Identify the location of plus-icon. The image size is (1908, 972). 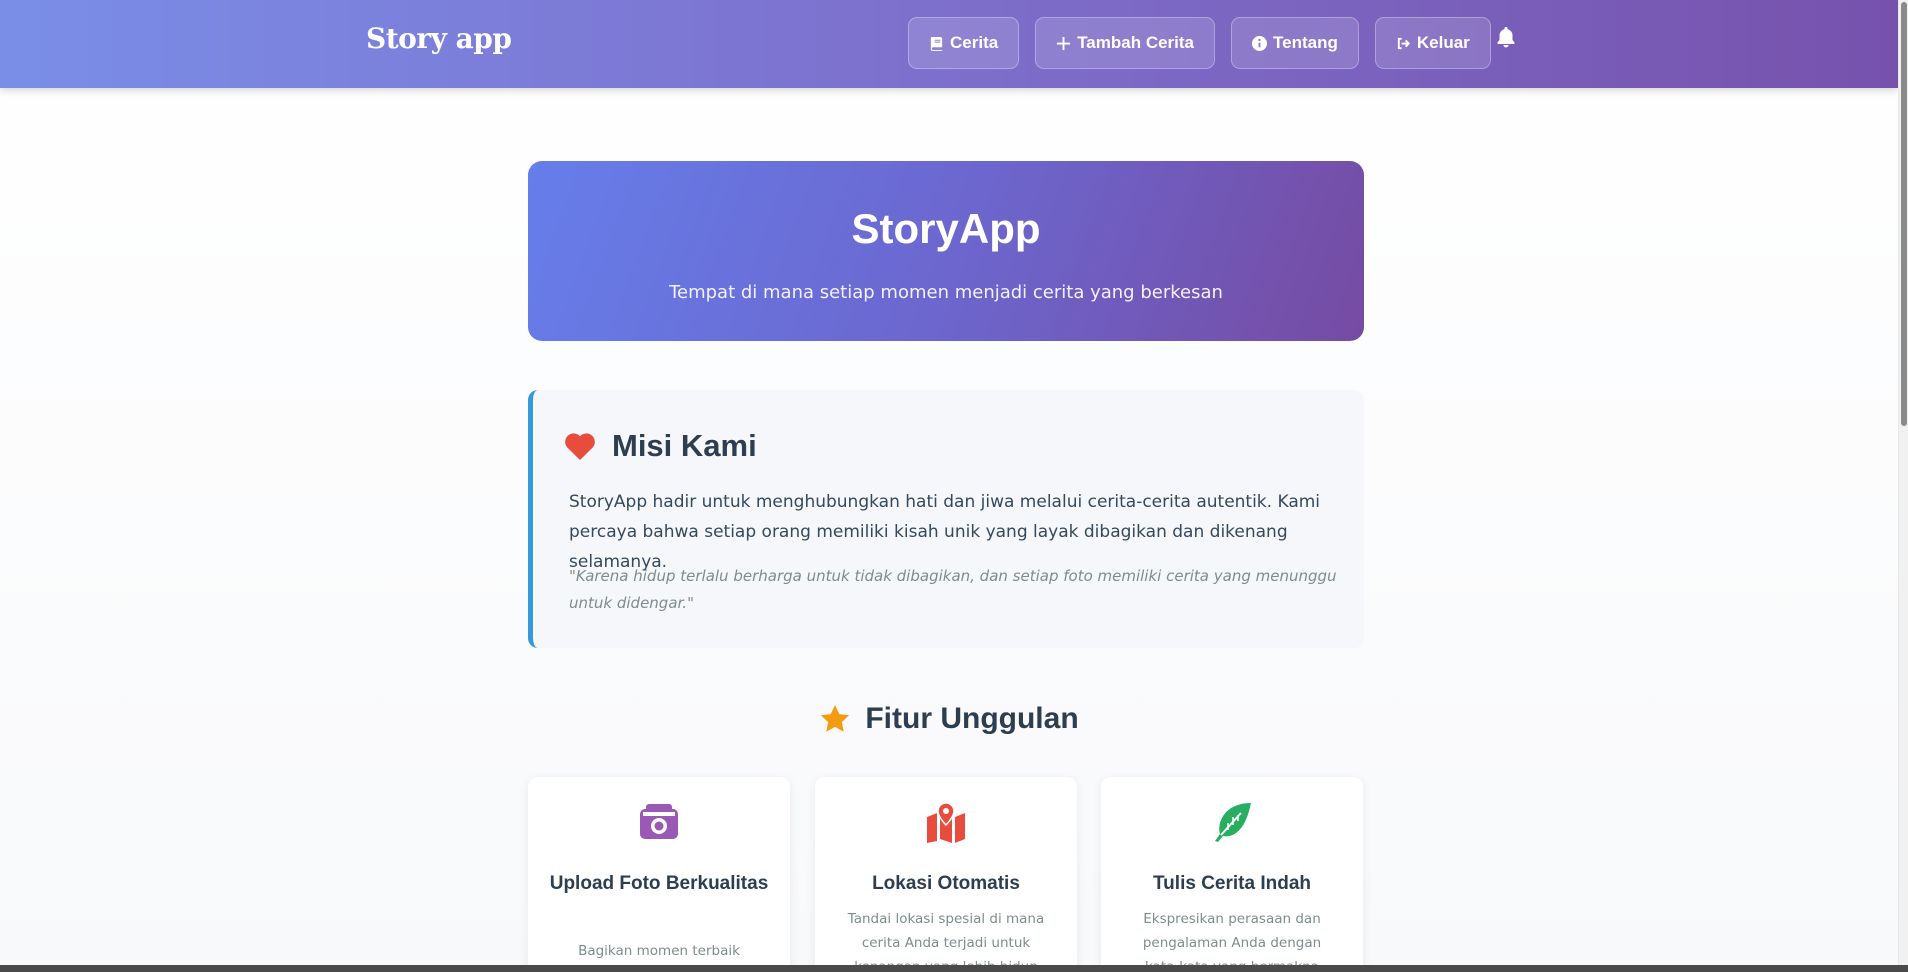
(1064, 43).